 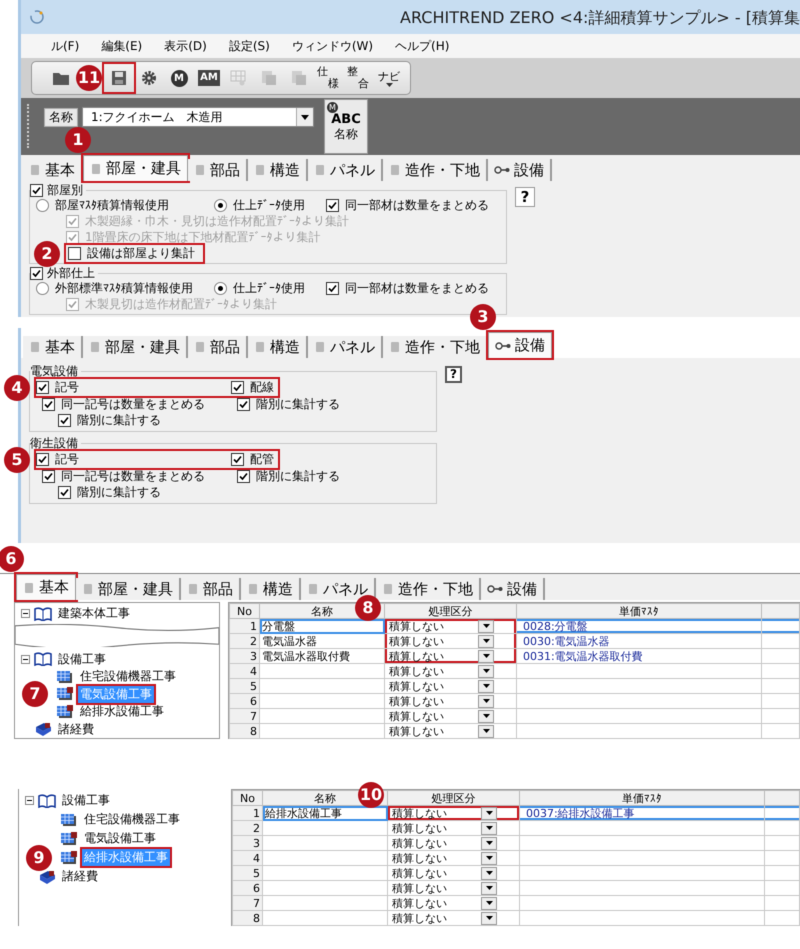 What do you see at coordinates (71, 273) in the screenshot?
I see `group-title: 外部仕上` at bounding box center [71, 273].